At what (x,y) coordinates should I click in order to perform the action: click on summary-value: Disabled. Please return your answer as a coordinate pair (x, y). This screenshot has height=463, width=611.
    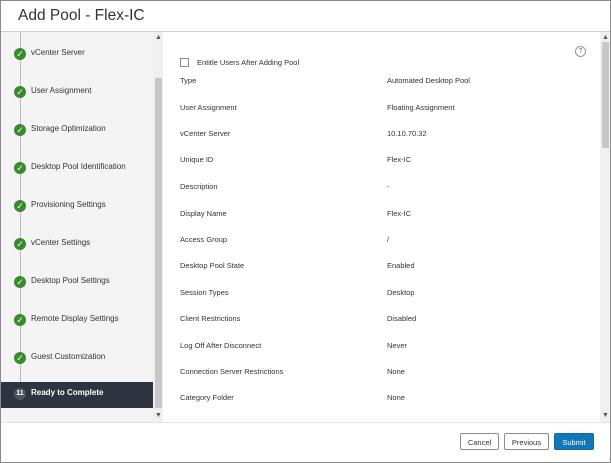
    Looking at the image, I should click on (402, 318).